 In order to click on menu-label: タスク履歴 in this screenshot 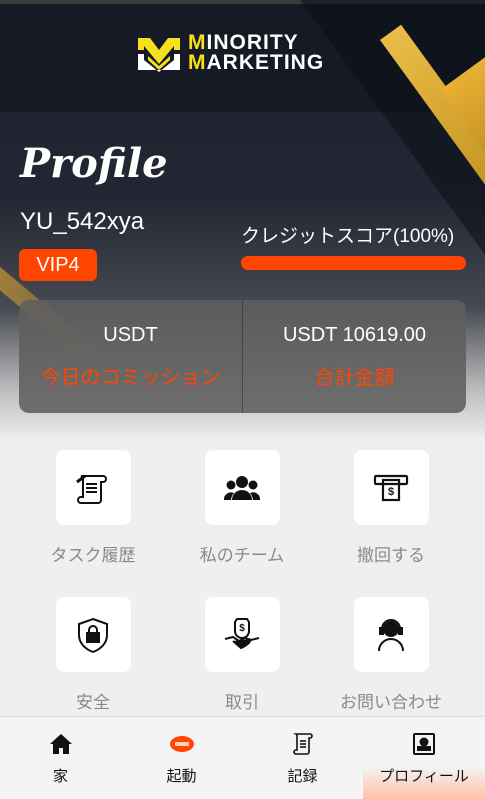, I will do `click(93, 555)`.